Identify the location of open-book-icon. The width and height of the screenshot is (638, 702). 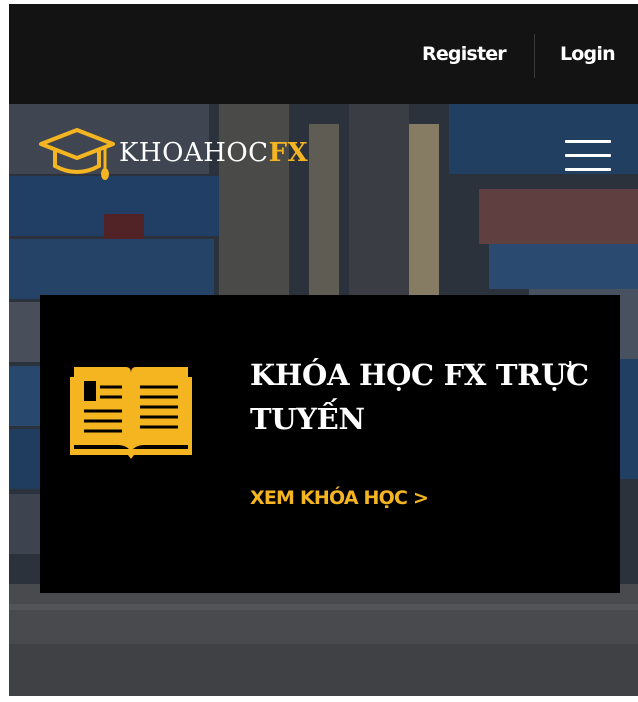
(131, 413).